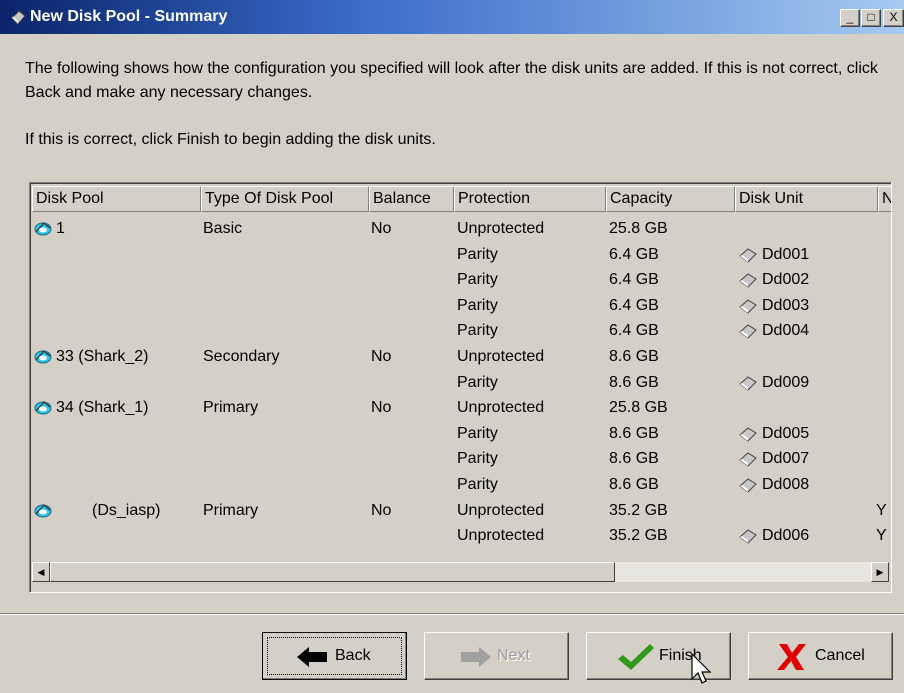 The height and width of the screenshot is (693, 904). I want to click on table-row: 1 Basic No Unprotected 25.8 GB, so click(460, 229).